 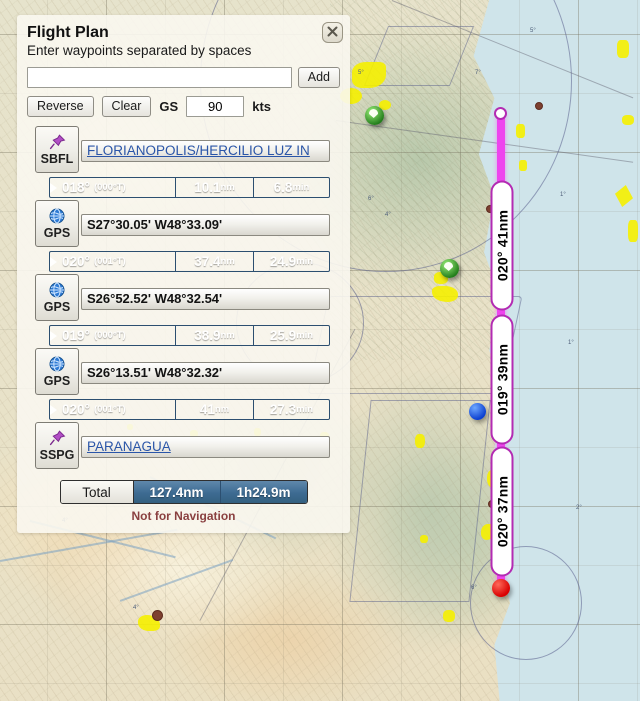 What do you see at coordinates (371, 199) in the screenshot?
I see `isogonic-label: 6°` at bounding box center [371, 199].